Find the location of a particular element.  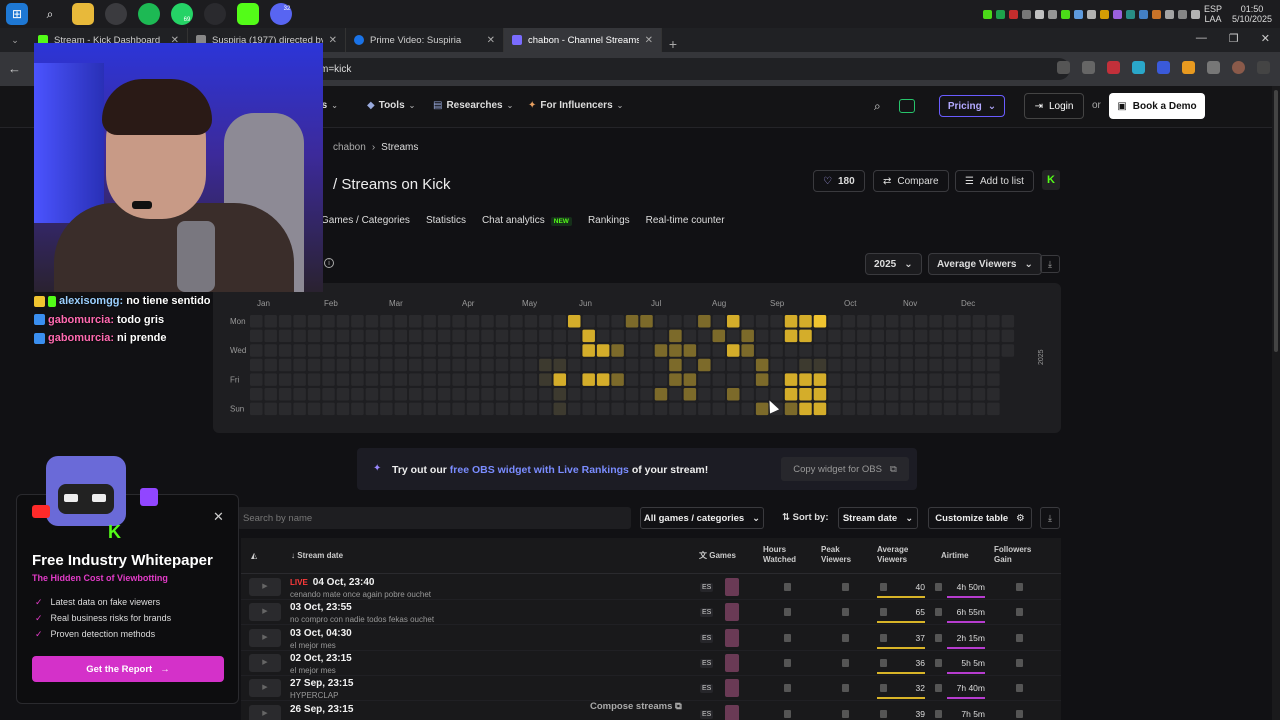

column-games: 文 Games is located at coordinates (717, 556).